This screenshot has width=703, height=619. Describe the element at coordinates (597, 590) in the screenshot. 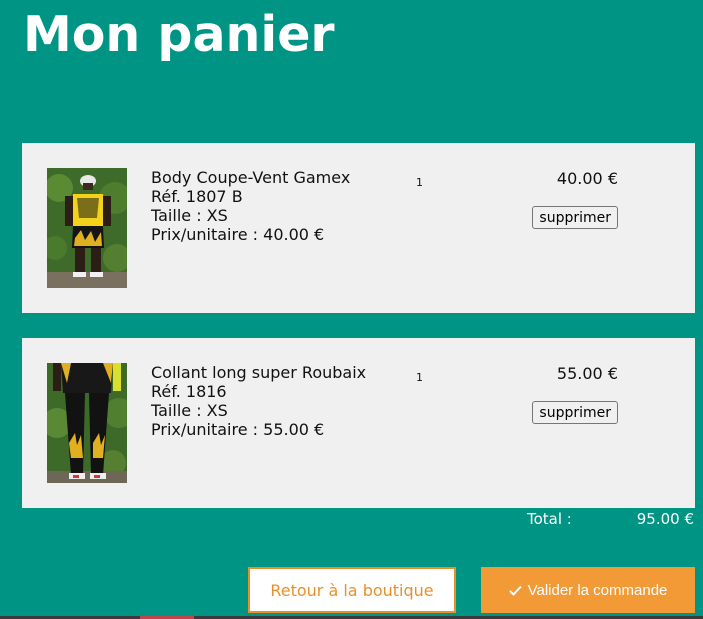

I see `validate-order-label: Valider la commande` at that location.